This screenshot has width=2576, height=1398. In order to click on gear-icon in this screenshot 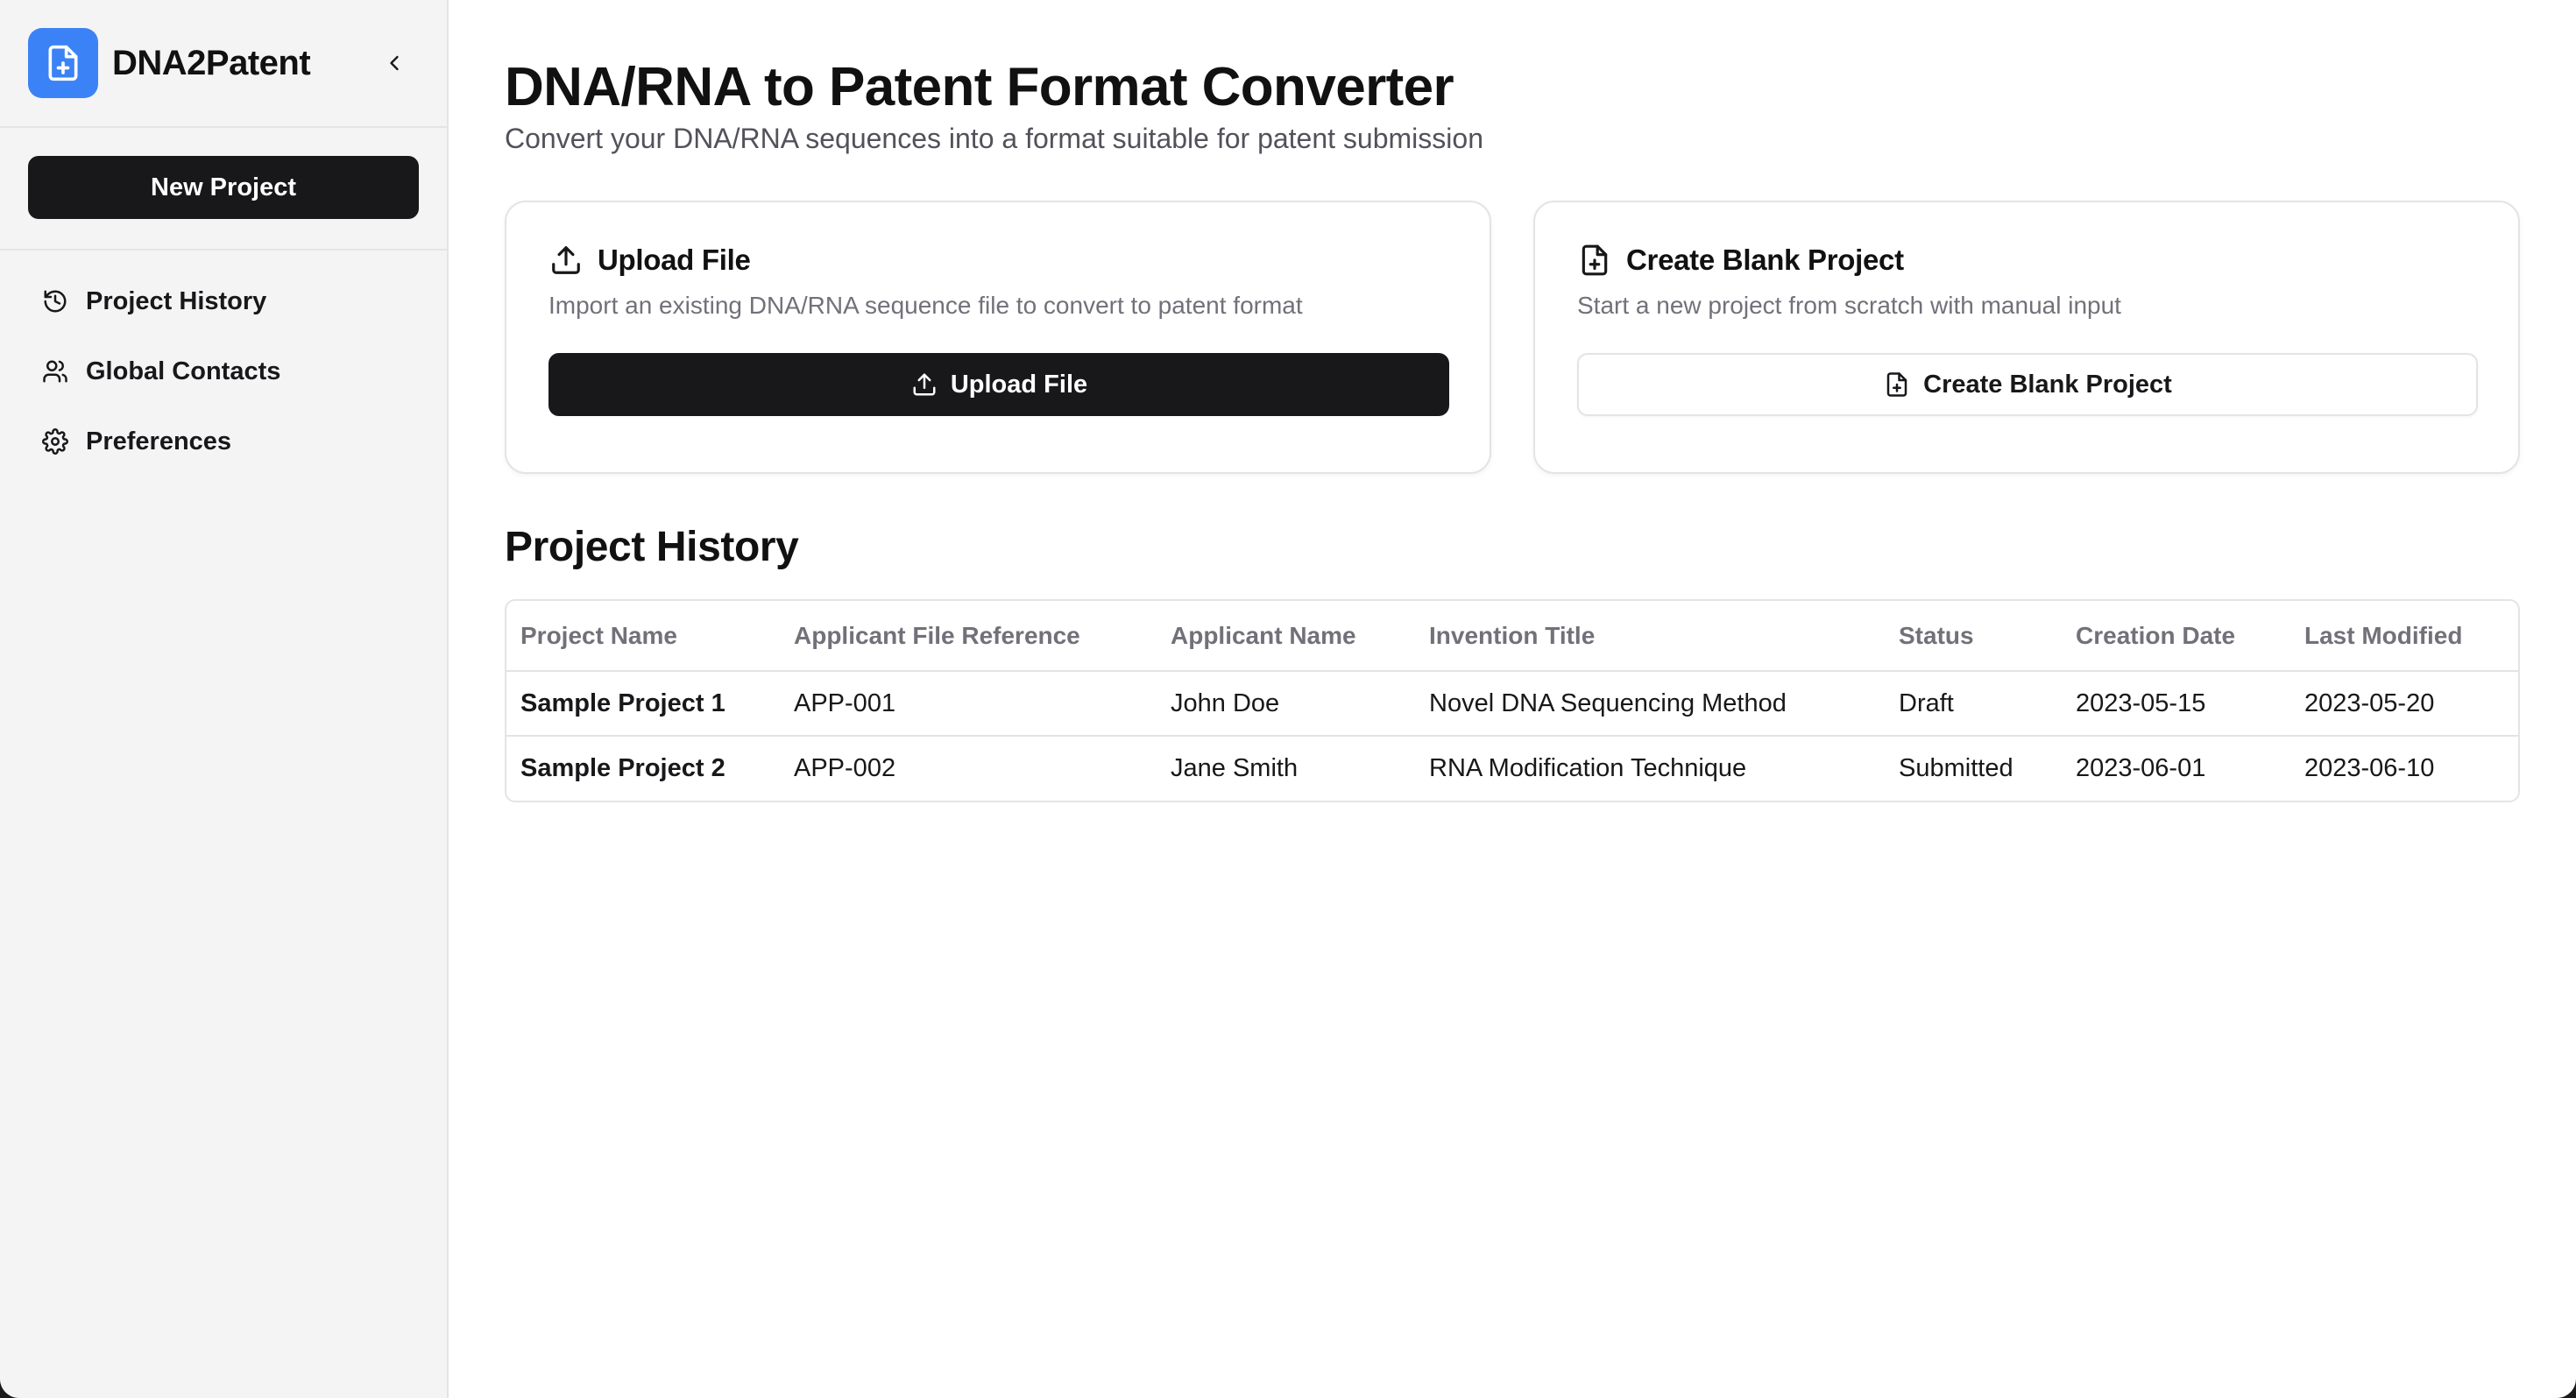, I will do `click(55, 441)`.